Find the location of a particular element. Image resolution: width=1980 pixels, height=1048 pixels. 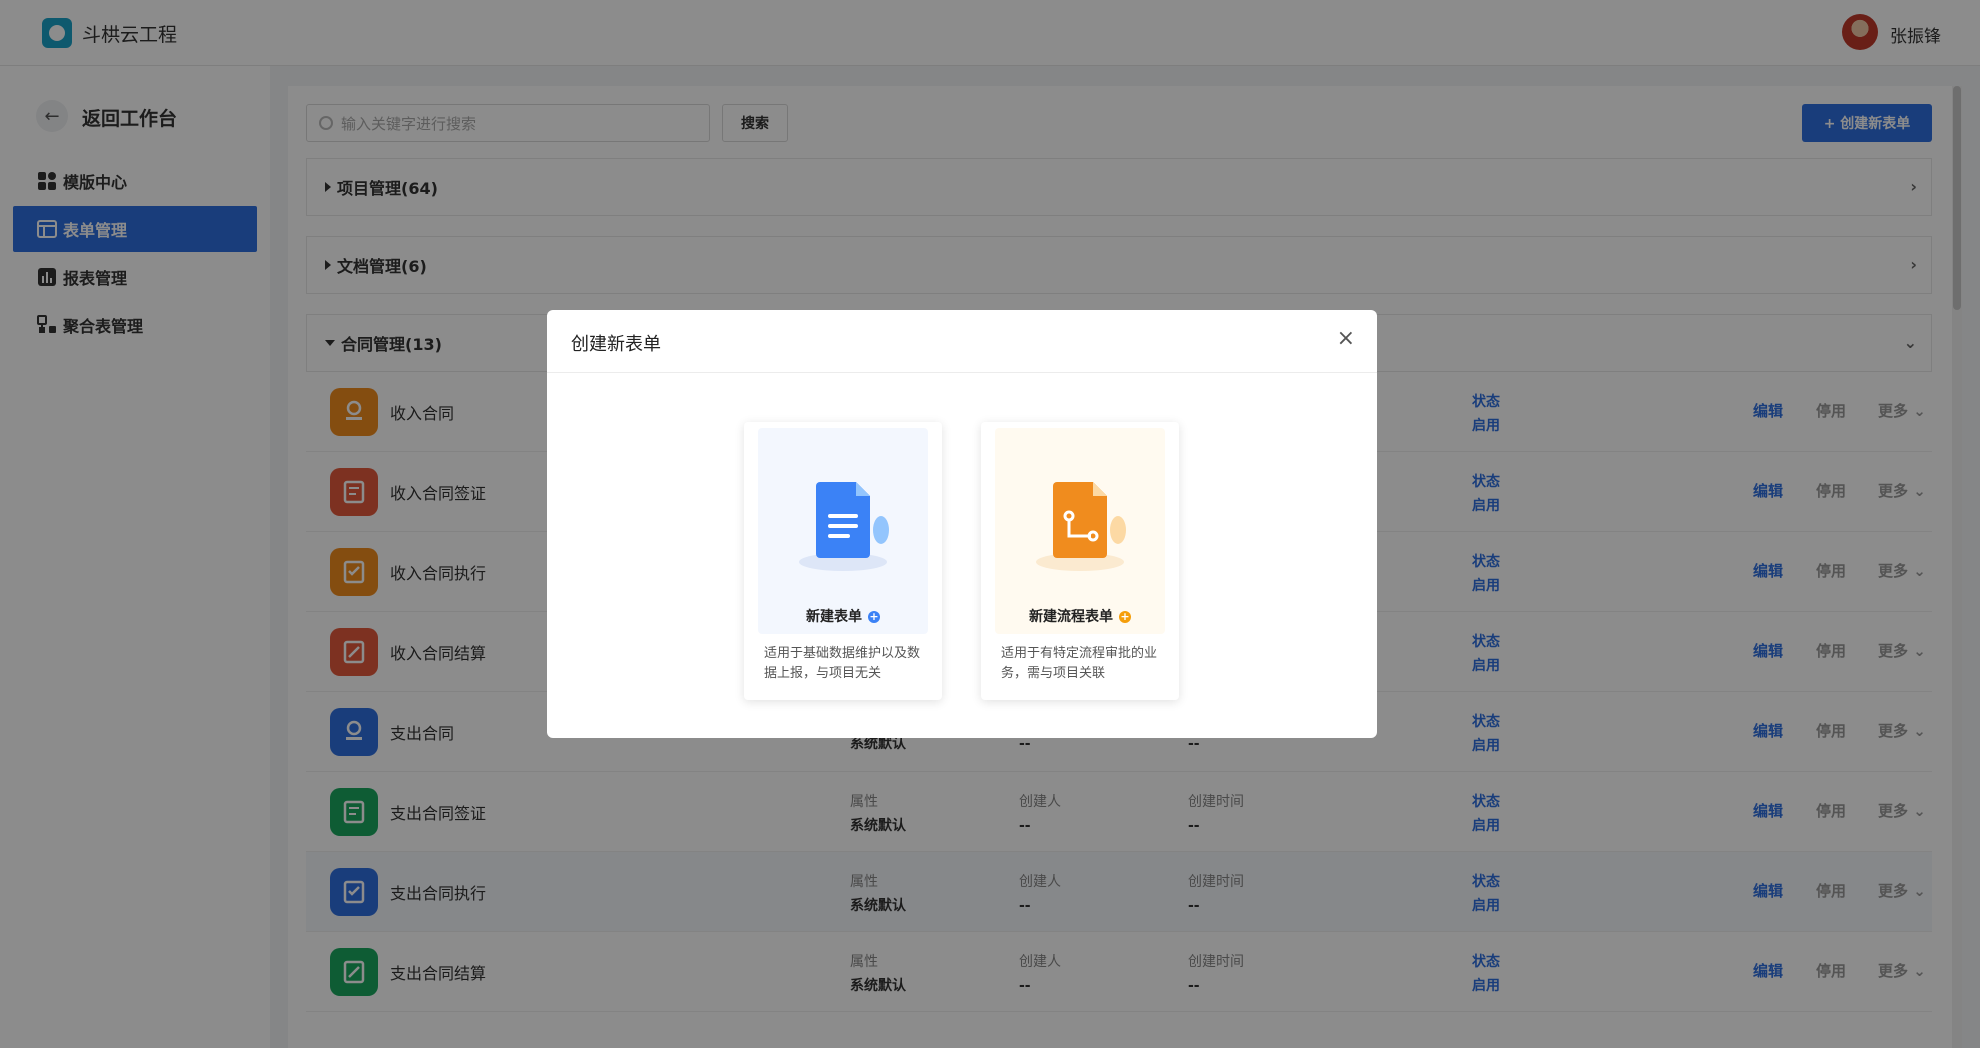

dialog-divider is located at coordinates (962, 372).